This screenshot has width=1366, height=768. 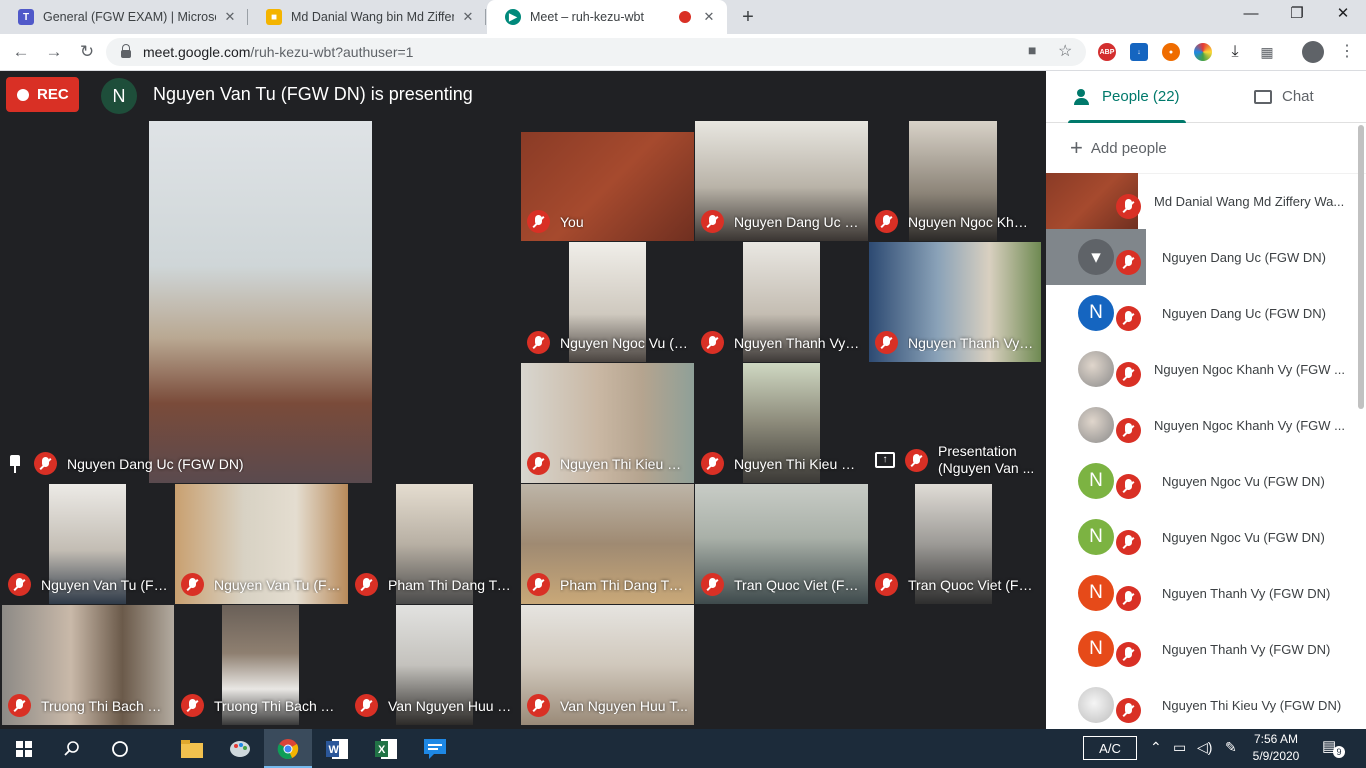 I want to click on new-tab-button: +, so click(x=748, y=17).